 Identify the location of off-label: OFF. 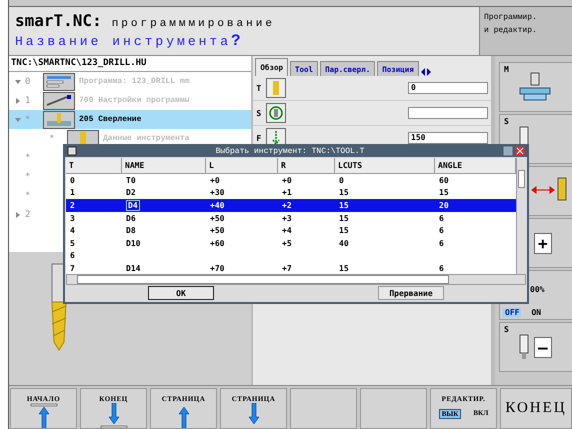
(512, 312).